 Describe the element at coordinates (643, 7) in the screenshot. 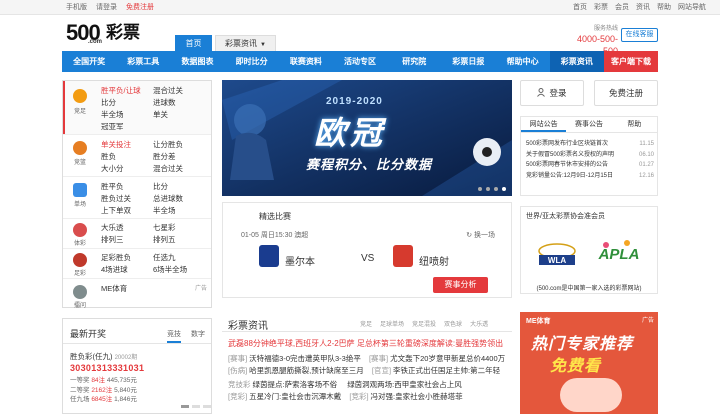

I see `top-link-news: 资讯` at that location.